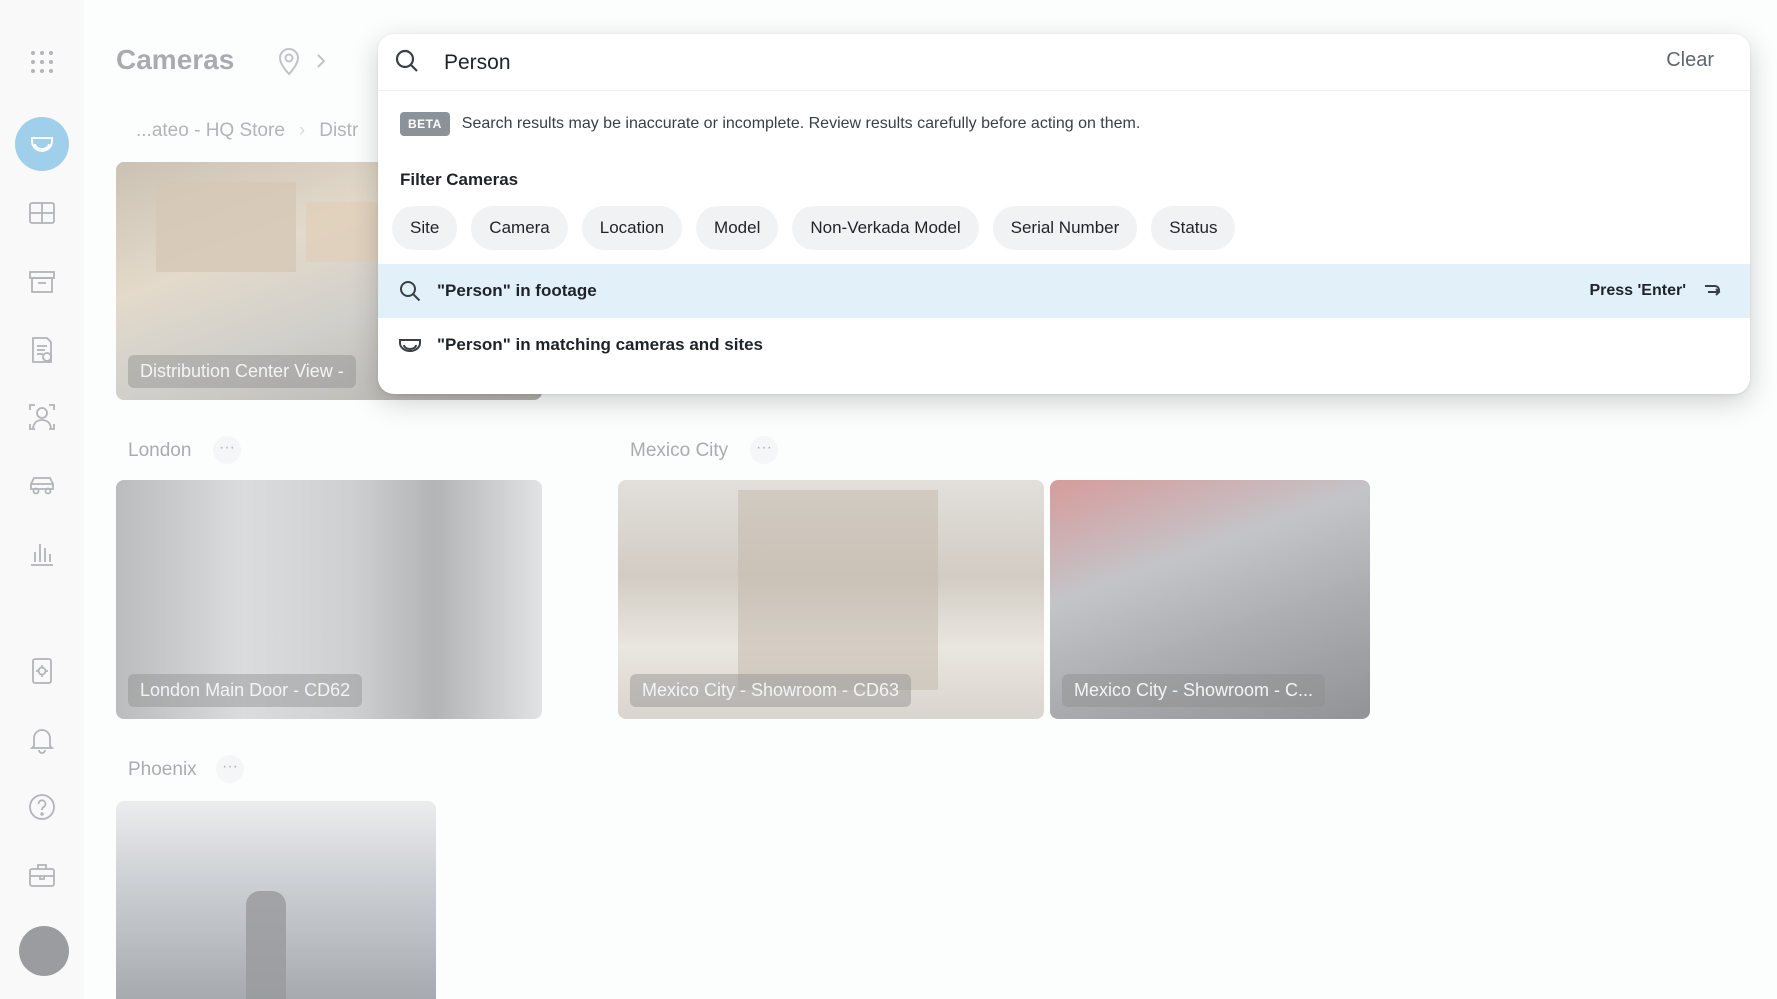 Image resolution: width=1777 pixels, height=999 pixels. Describe the element at coordinates (1064, 345) in the screenshot. I see `search-result-cameras-sites: "Person" in matching cameras and sites` at that location.